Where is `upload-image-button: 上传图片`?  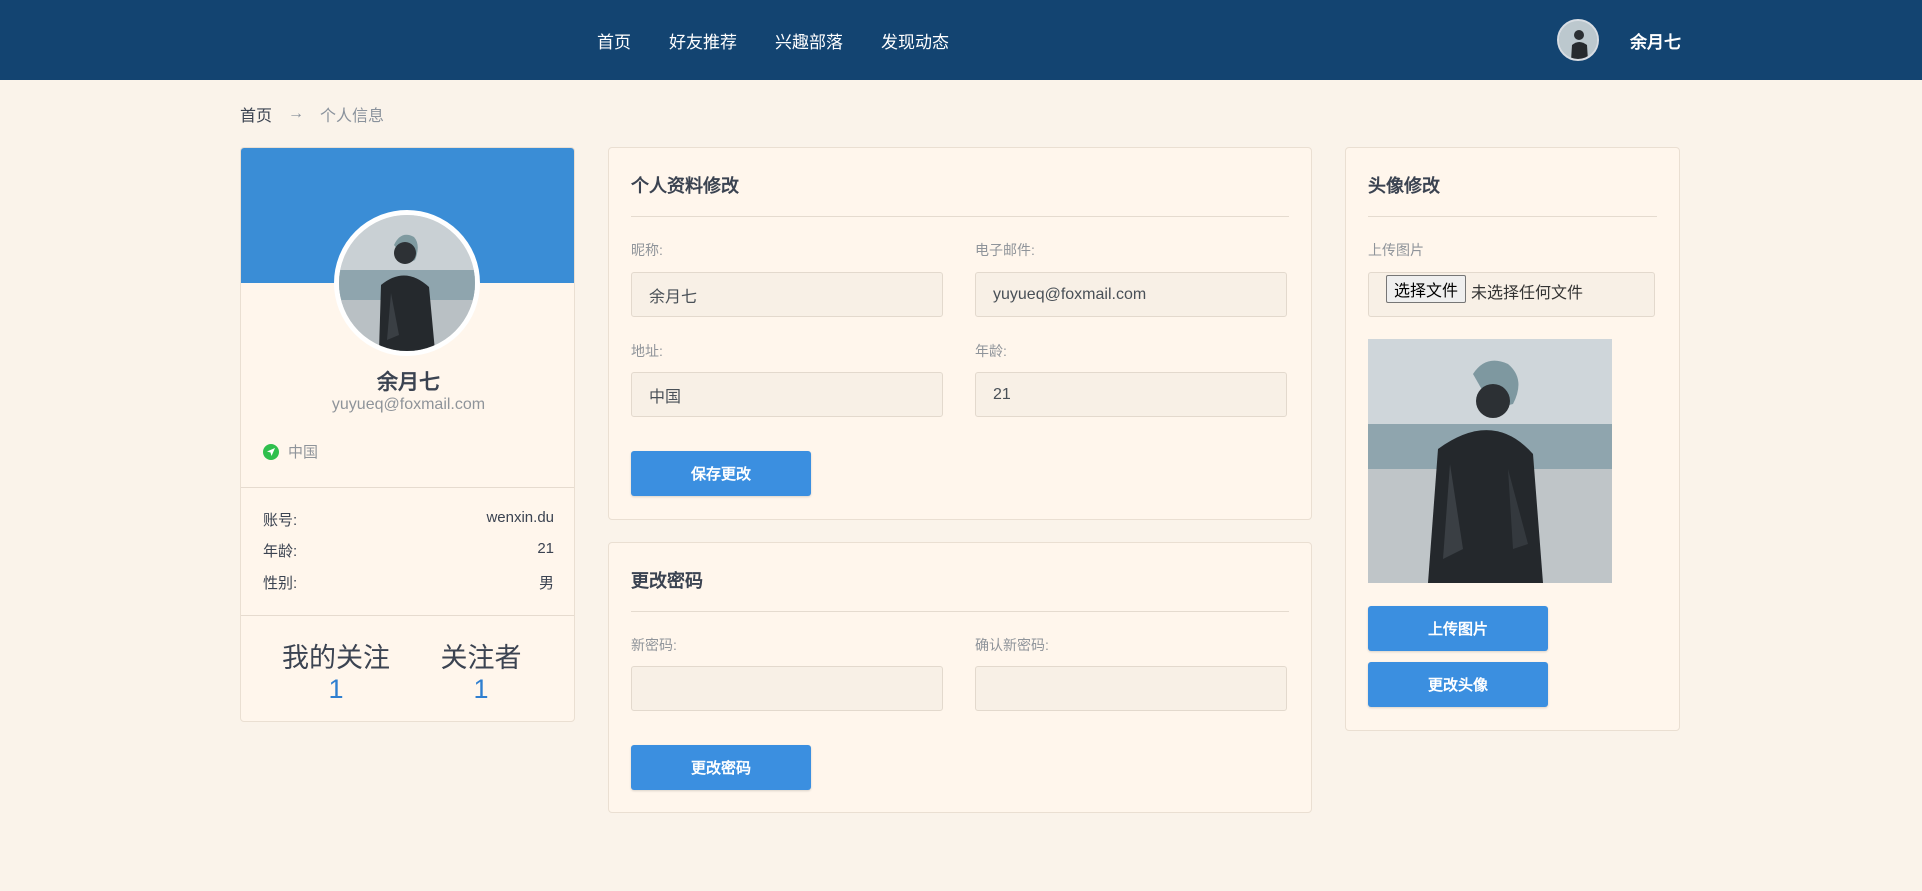 upload-image-button: 上传图片 is located at coordinates (1458, 628).